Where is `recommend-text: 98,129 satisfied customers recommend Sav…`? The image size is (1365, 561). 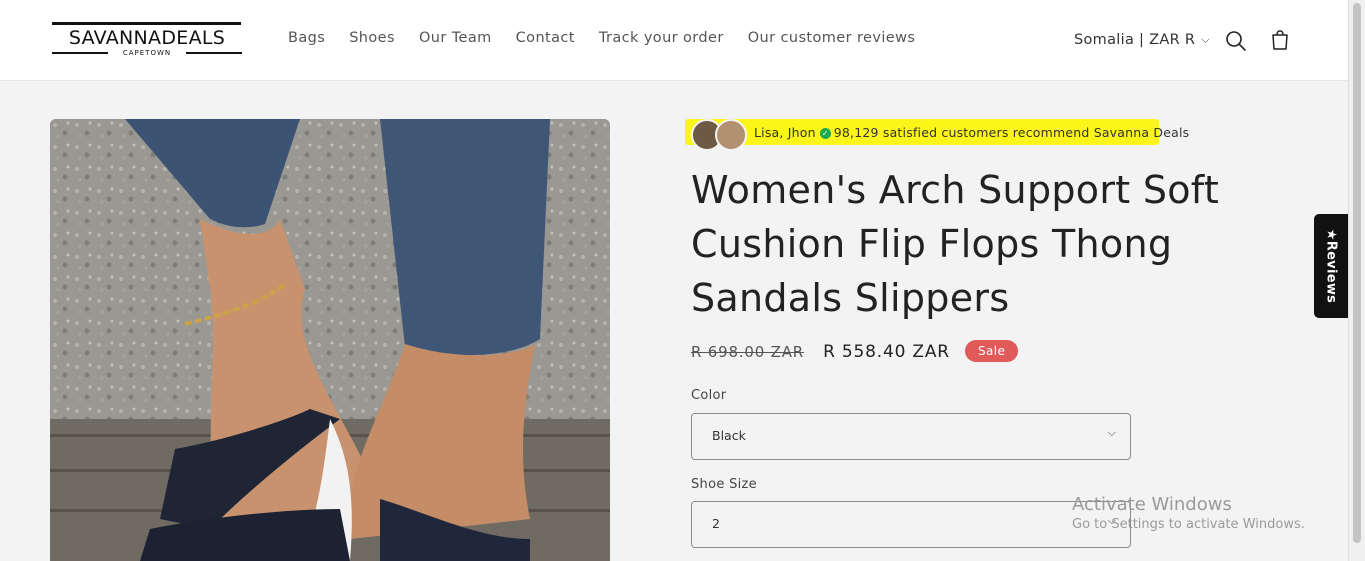 recommend-text: 98,129 satisfied customers recommend Sav… is located at coordinates (1011, 132).